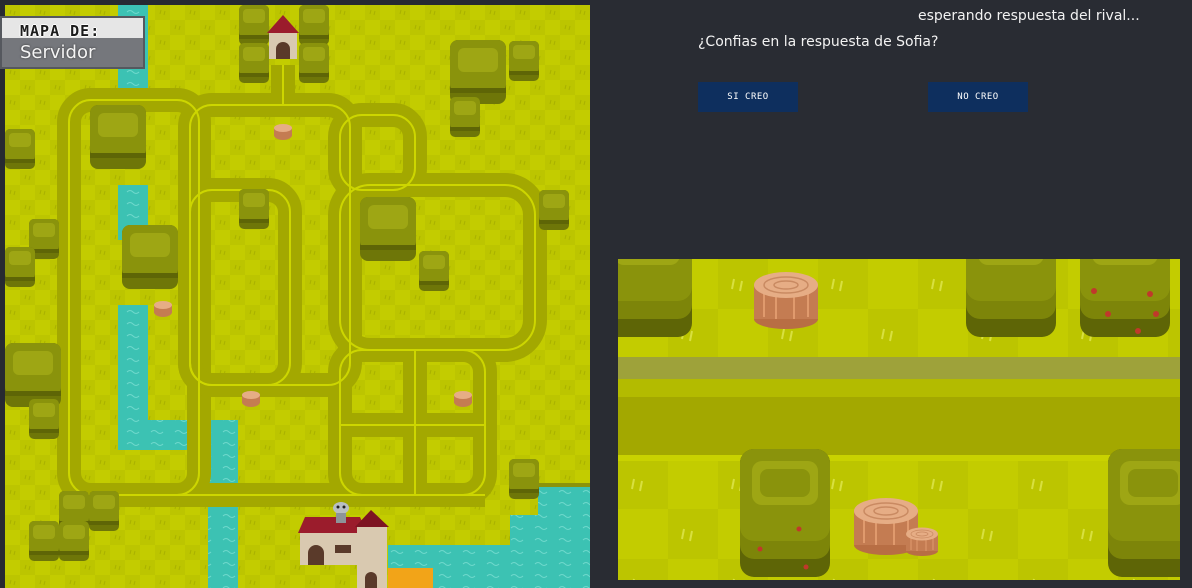 This screenshot has height=588, width=1192. What do you see at coordinates (978, 97) in the screenshot?
I see `dont-believe-button: NO CREO` at bounding box center [978, 97].